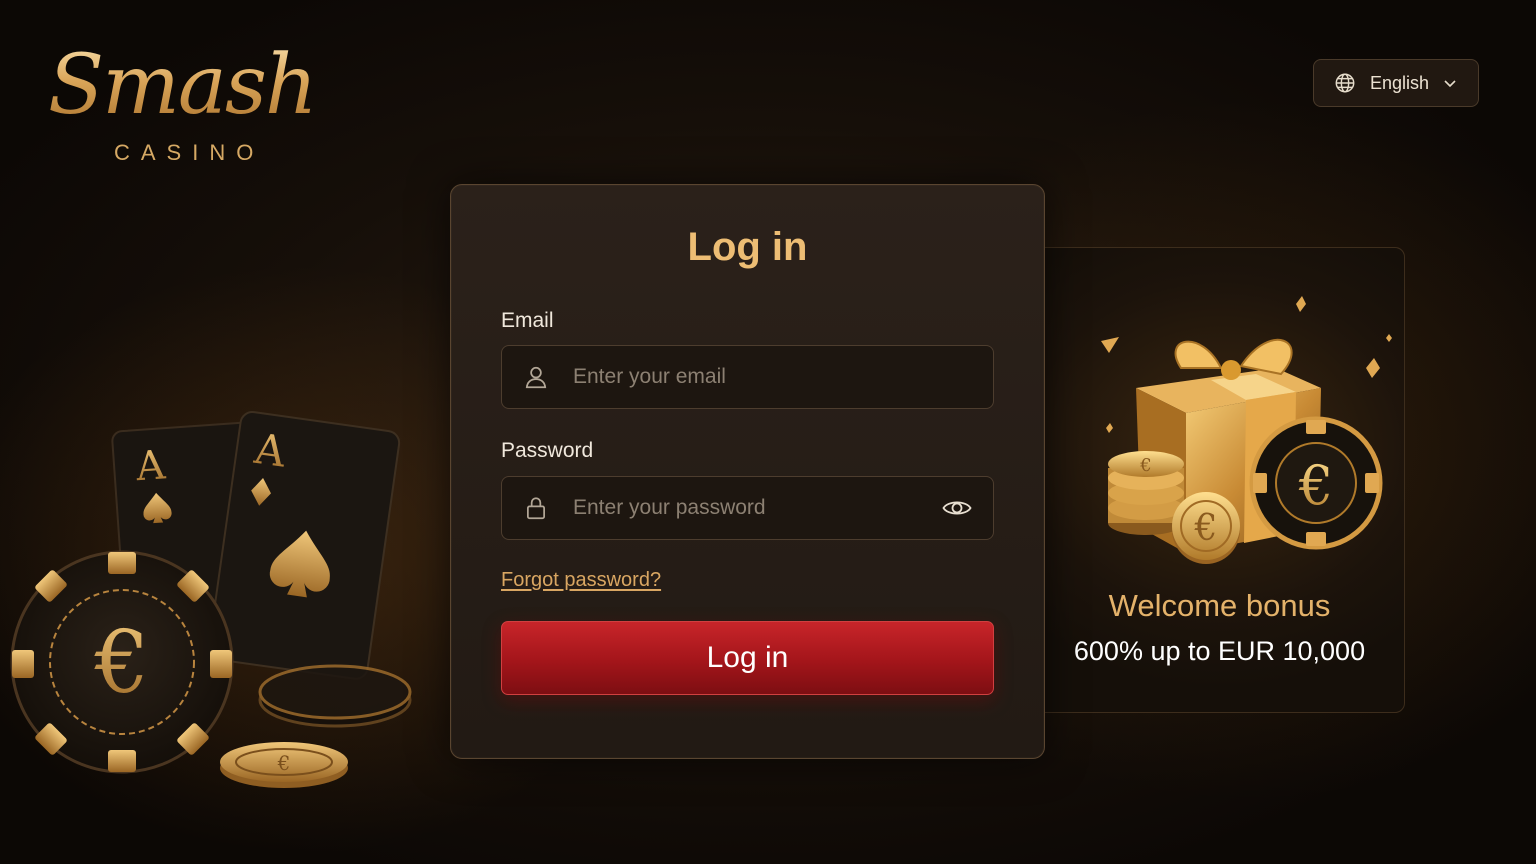 The width and height of the screenshot is (1536, 864). Describe the element at coordinates (1246, 430) in the screenshot. I see `gift-box-icon: € € €` at that location.